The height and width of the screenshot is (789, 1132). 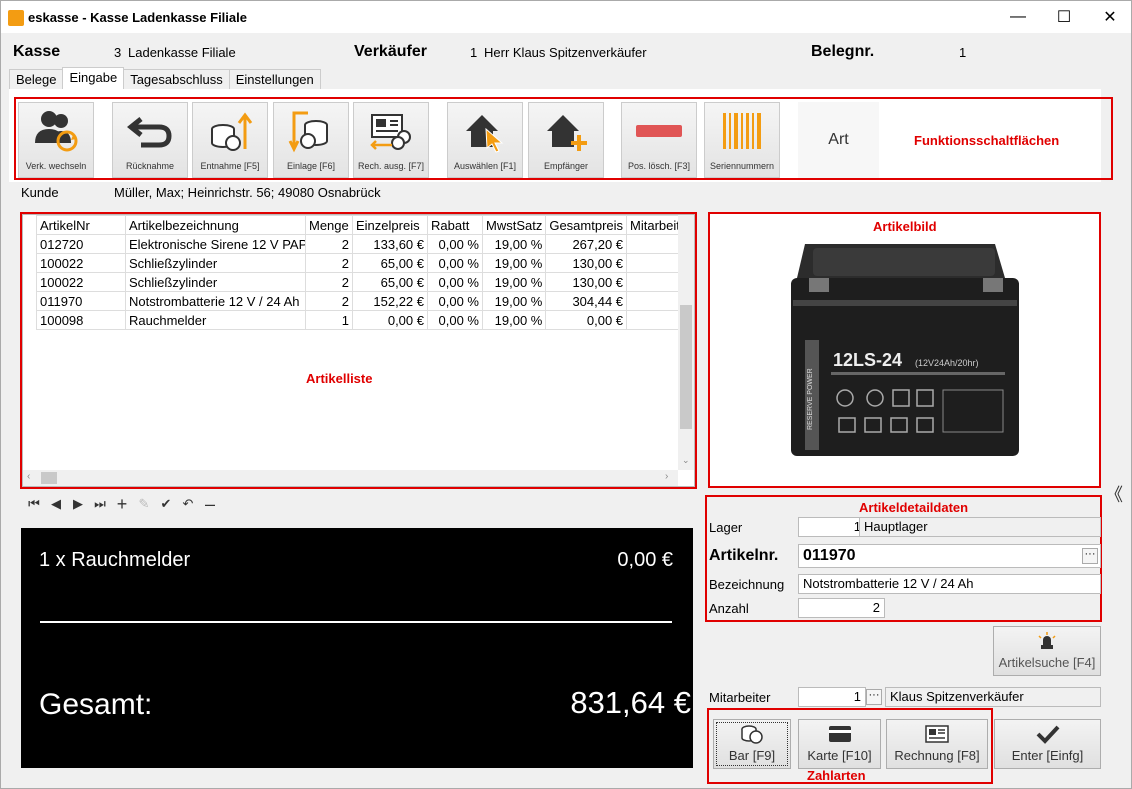 I want to click on display-total-value: 831,64 €, so click(x=630, y=702).